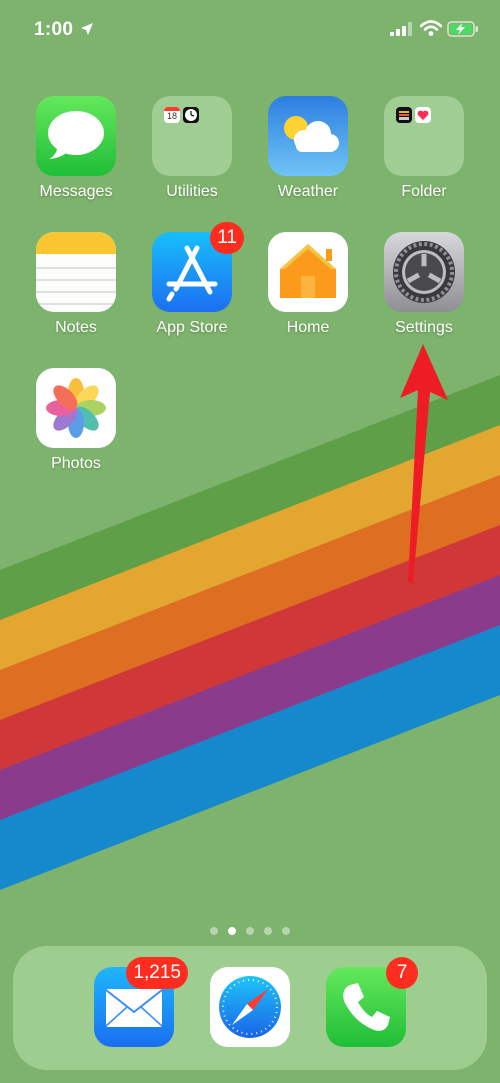 Image resolution: width=500 pixels, height=1083 pixels. I want to click on dock-app-phone: 7, so click(367, 1002).